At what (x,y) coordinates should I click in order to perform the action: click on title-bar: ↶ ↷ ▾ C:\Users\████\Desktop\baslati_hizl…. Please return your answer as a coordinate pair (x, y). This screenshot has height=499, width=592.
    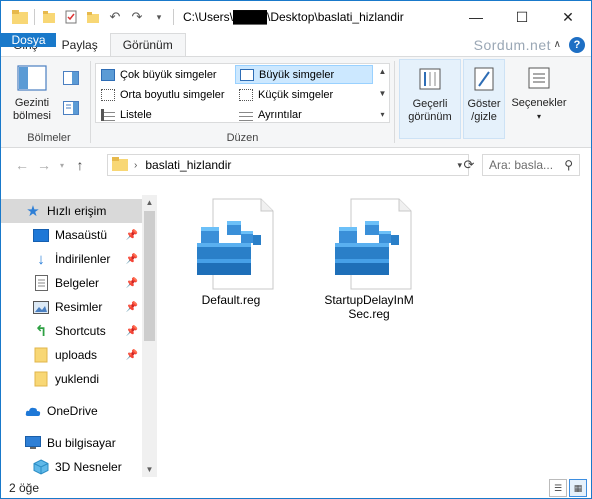
    Looking at the image, I should click on (296, 17).